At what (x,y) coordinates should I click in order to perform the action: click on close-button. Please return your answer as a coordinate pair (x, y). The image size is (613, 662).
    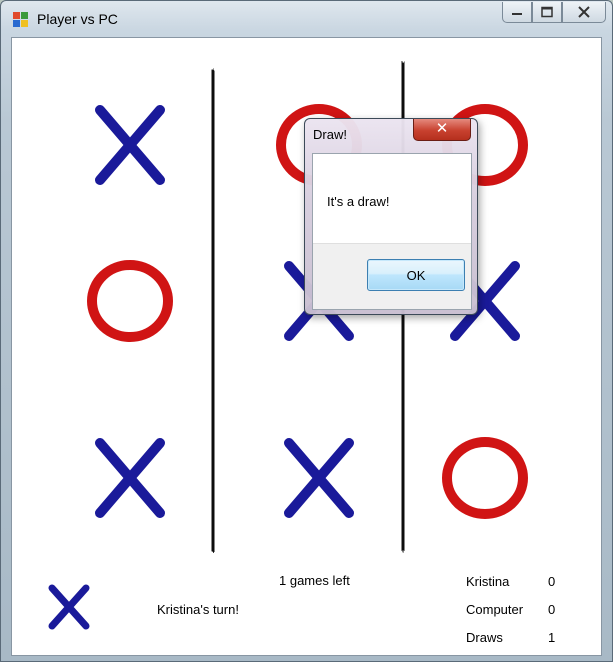
    Looking at the image, I should click on (584, 12).